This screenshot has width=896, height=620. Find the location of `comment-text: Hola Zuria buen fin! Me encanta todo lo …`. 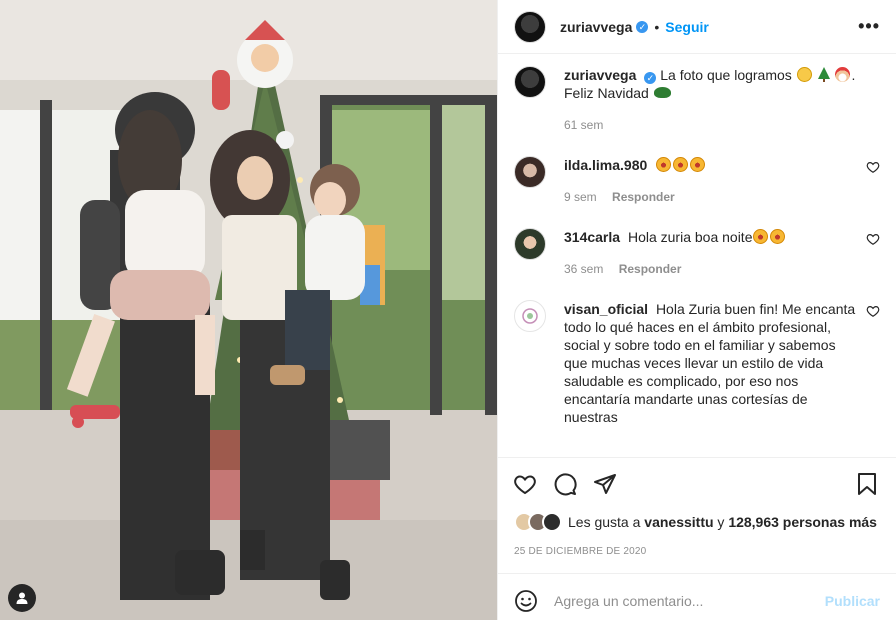

comment-text: Hola Zuria buen fin! Me encanta todo lo … is located at coordinates (710, 363).